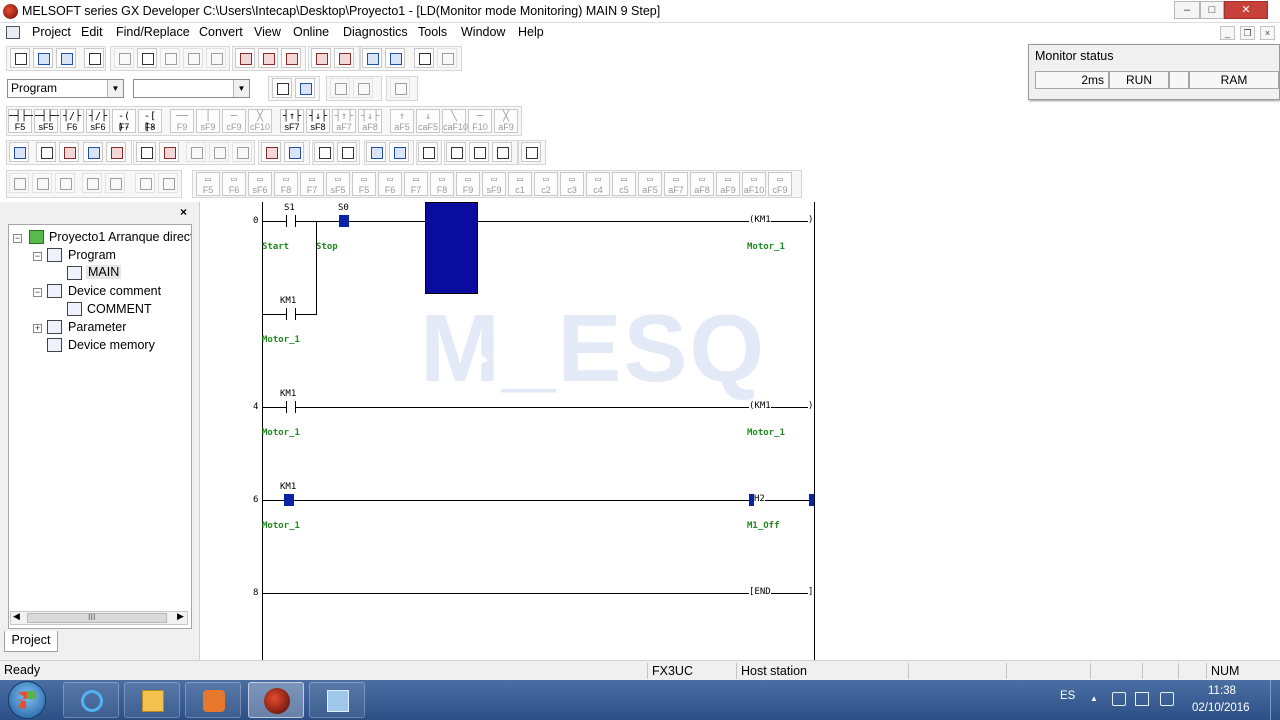  What do you see at coordinates (370, 121) in the screenshot?
I see `ladder-button-af8: ┤↓├ aF8` at bounding box center [370, 121].